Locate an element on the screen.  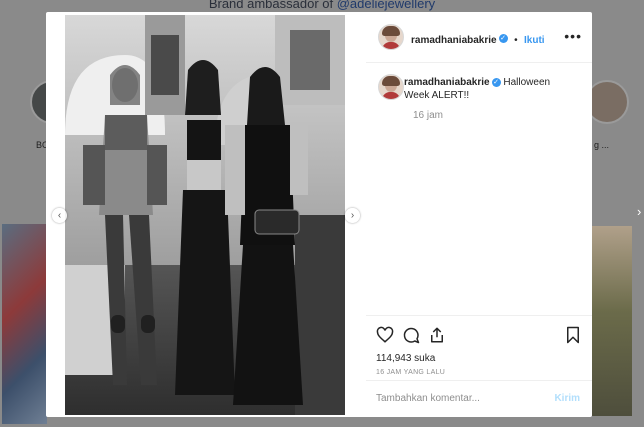
post-comment-button: Kirim is located at coordinates (567, 398).